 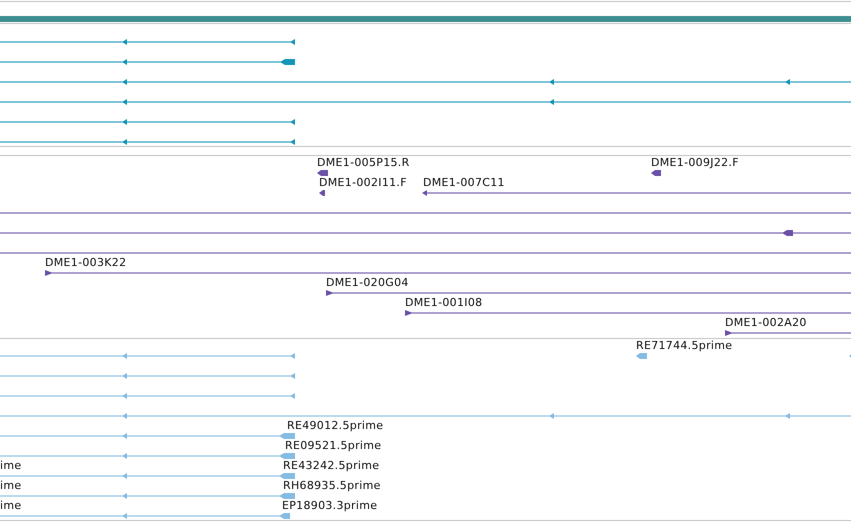 I want to click on feature-label: RE43242.5prime, so click(x=331, y=466).